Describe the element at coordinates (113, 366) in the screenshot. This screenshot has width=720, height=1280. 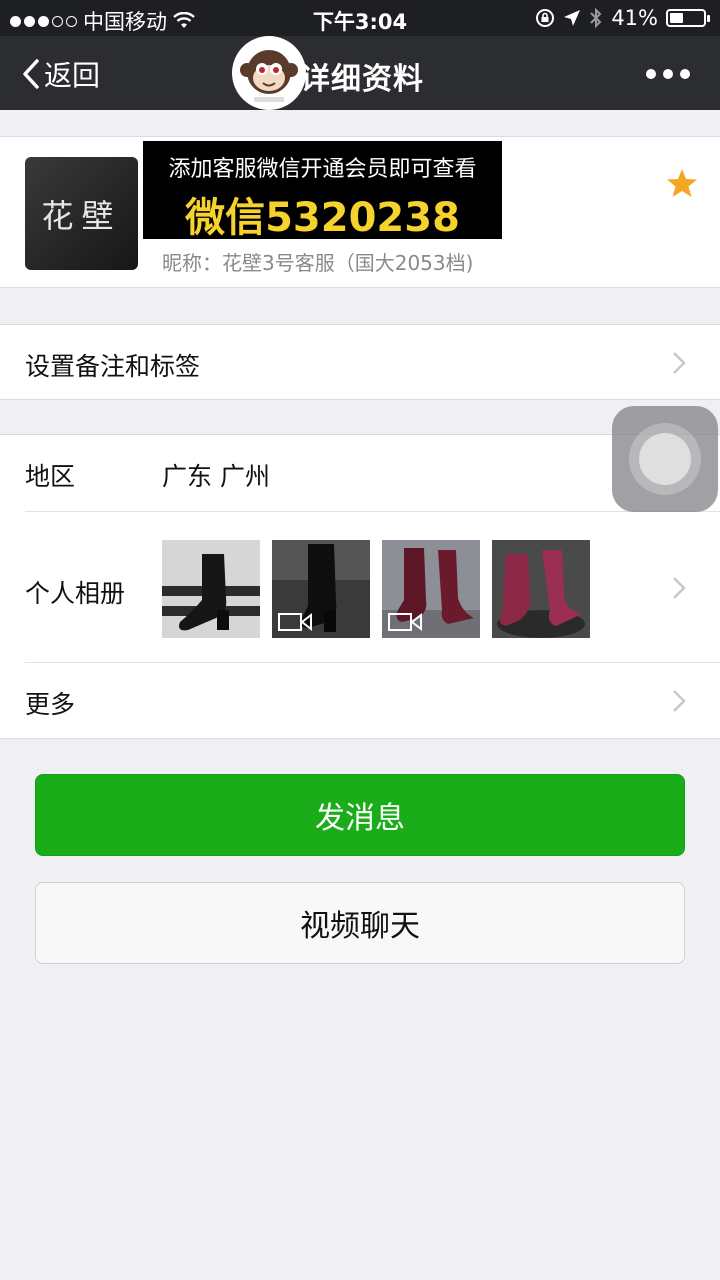
I see `set-remark-label: 设置备注和标签` at that location.